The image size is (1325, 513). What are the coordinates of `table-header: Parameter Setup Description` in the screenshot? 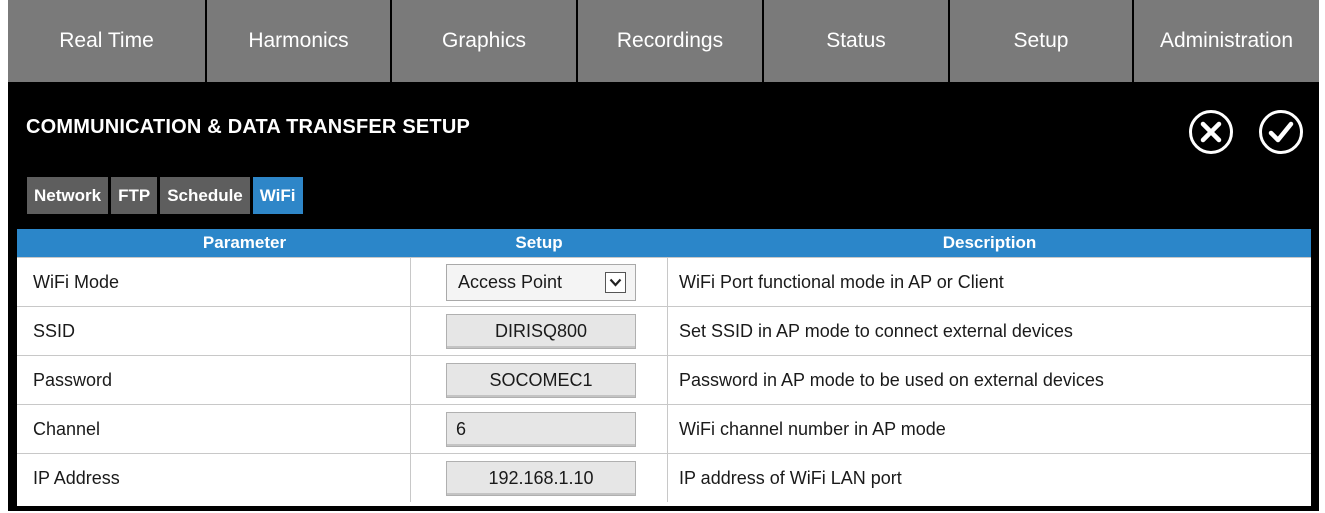 It's located at (664, 243).